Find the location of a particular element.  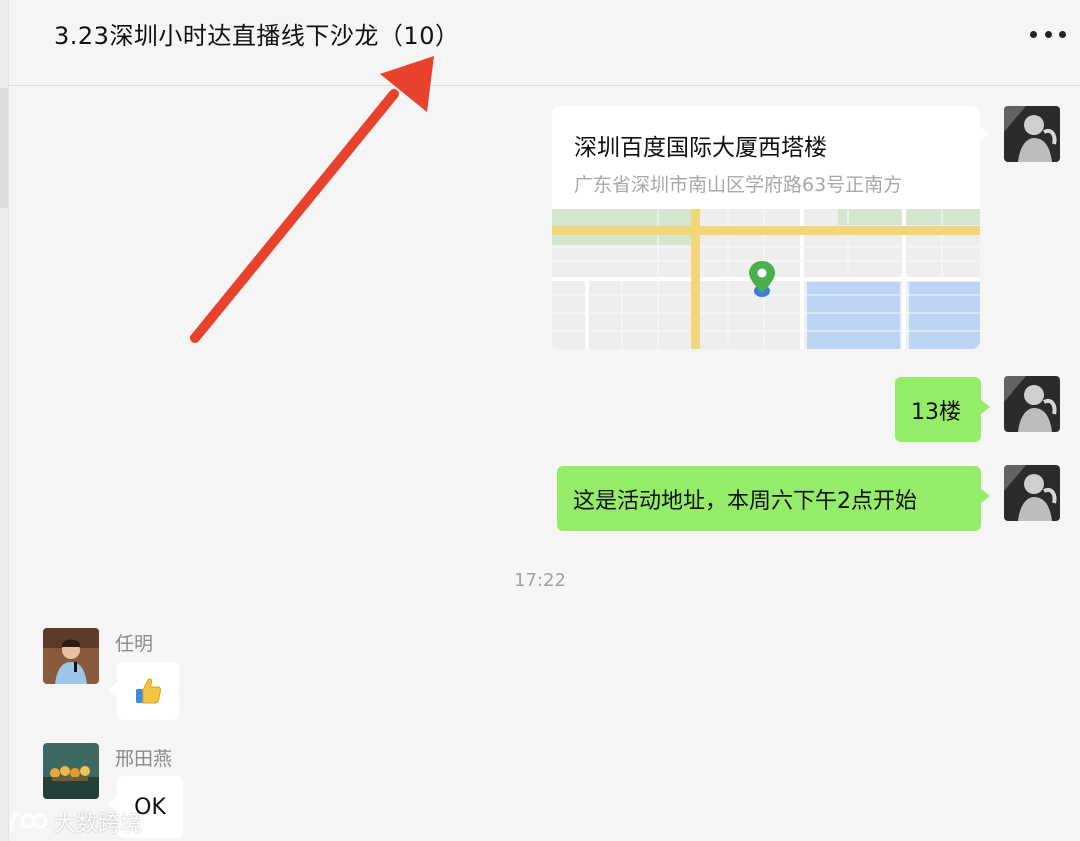

red-arrow-icon is located at coordinates (312, 199).